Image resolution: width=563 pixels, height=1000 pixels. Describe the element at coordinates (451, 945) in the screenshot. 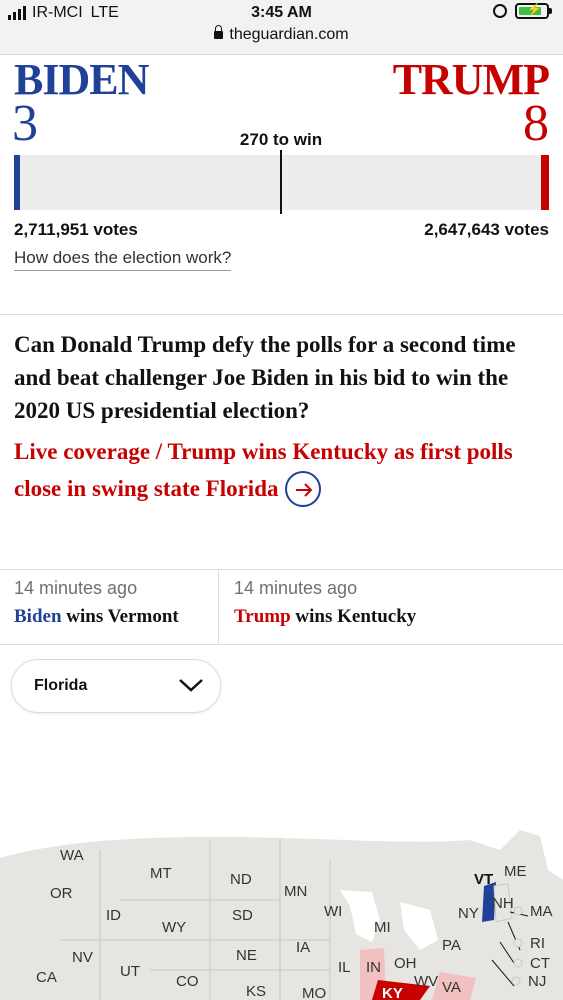

I see `state-label-pa: PA` at that location.